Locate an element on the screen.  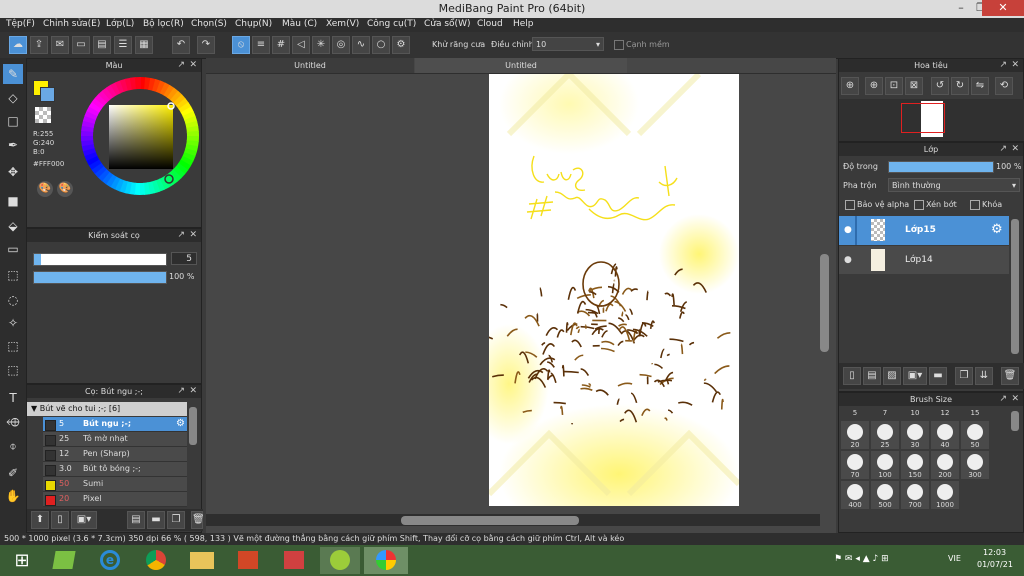
correction-select: 10 ▾ is located at coordinates (568, 44).